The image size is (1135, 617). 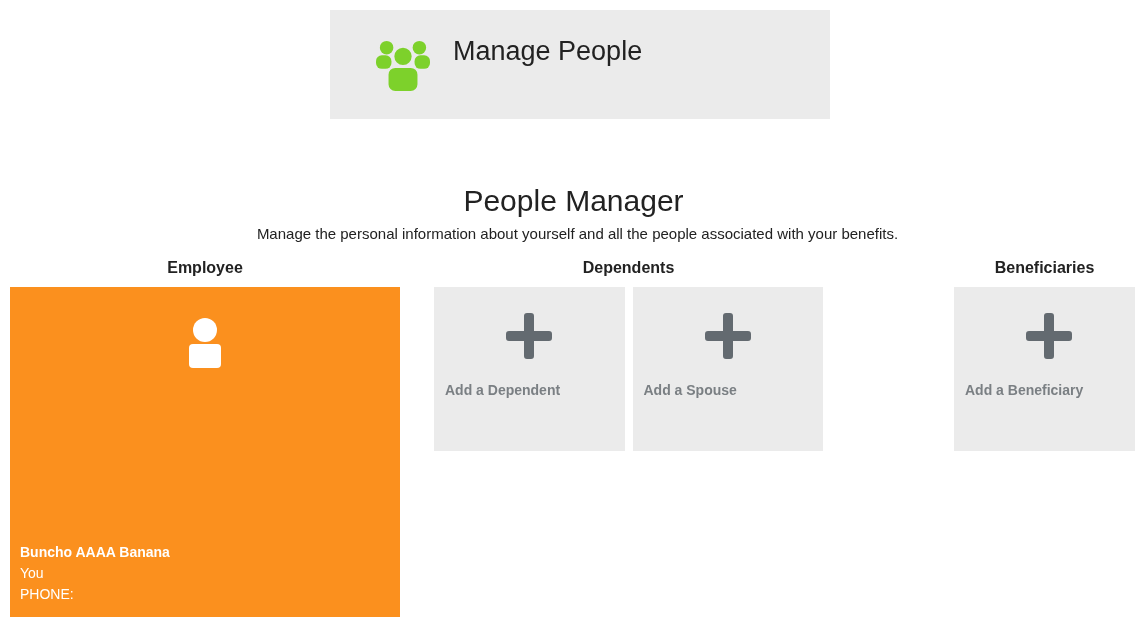 I want to click on header-title: Manage People, so click(x=548, y=51).